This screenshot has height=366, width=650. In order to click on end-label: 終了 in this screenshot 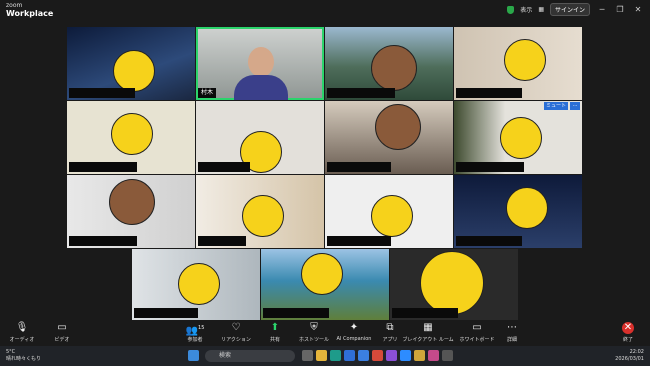, I will do `click(627, 340)`.